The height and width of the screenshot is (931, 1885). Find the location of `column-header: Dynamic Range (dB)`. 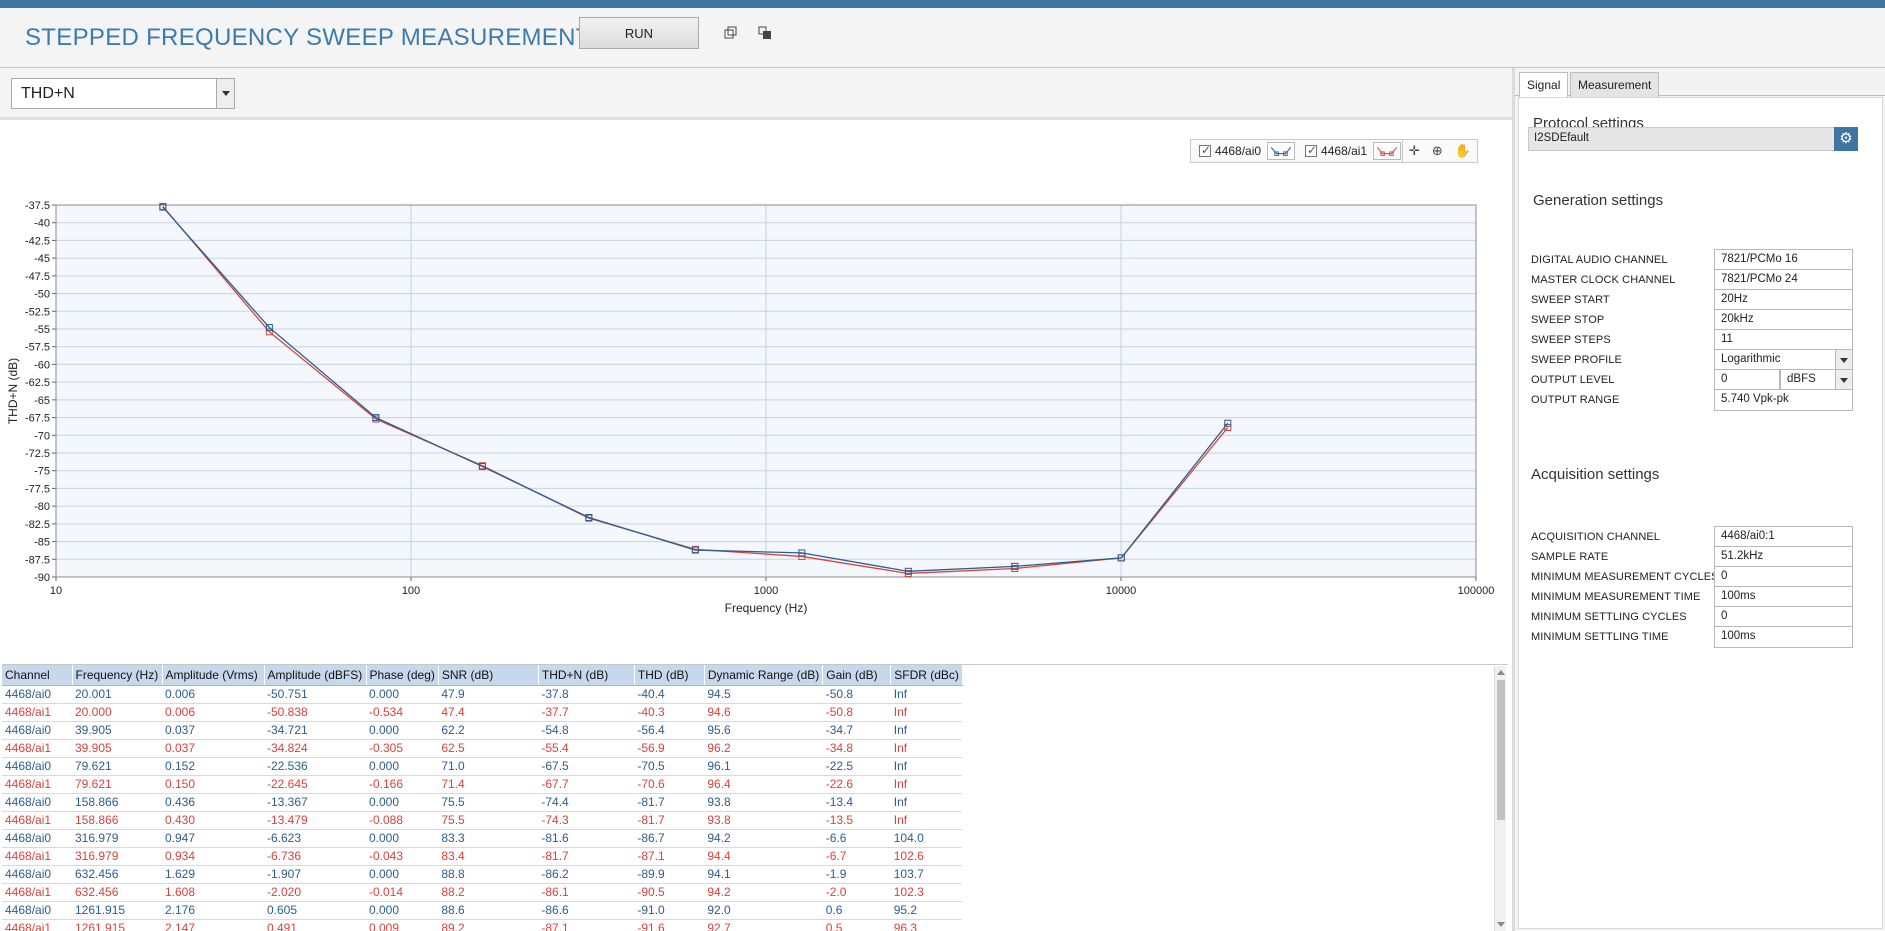

column-header: Dynamic Range (dB) is located at coordinates (764, 675).